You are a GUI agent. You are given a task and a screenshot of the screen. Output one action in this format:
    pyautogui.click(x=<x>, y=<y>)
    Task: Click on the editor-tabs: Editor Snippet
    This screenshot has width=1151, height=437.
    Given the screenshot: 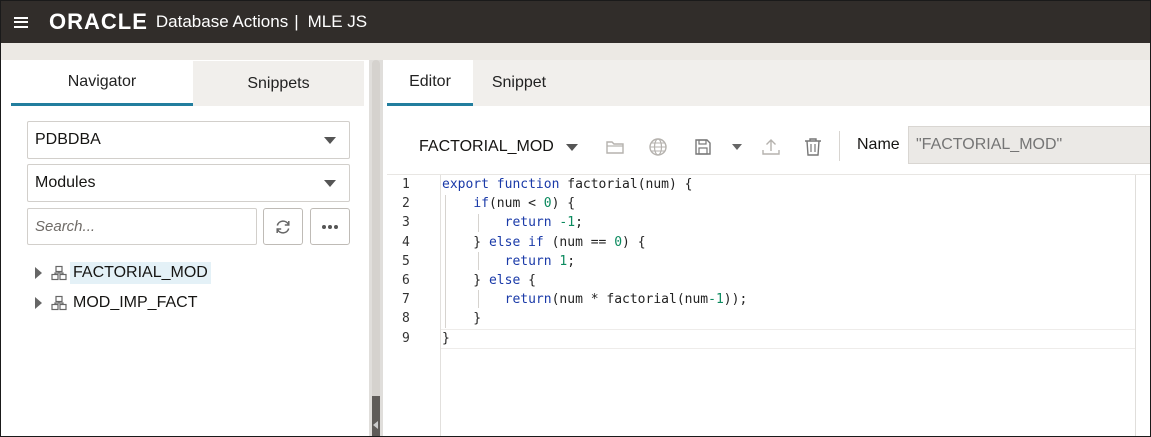 What is the action you would take?
    pyautogui.click(x=768, y=83)
    